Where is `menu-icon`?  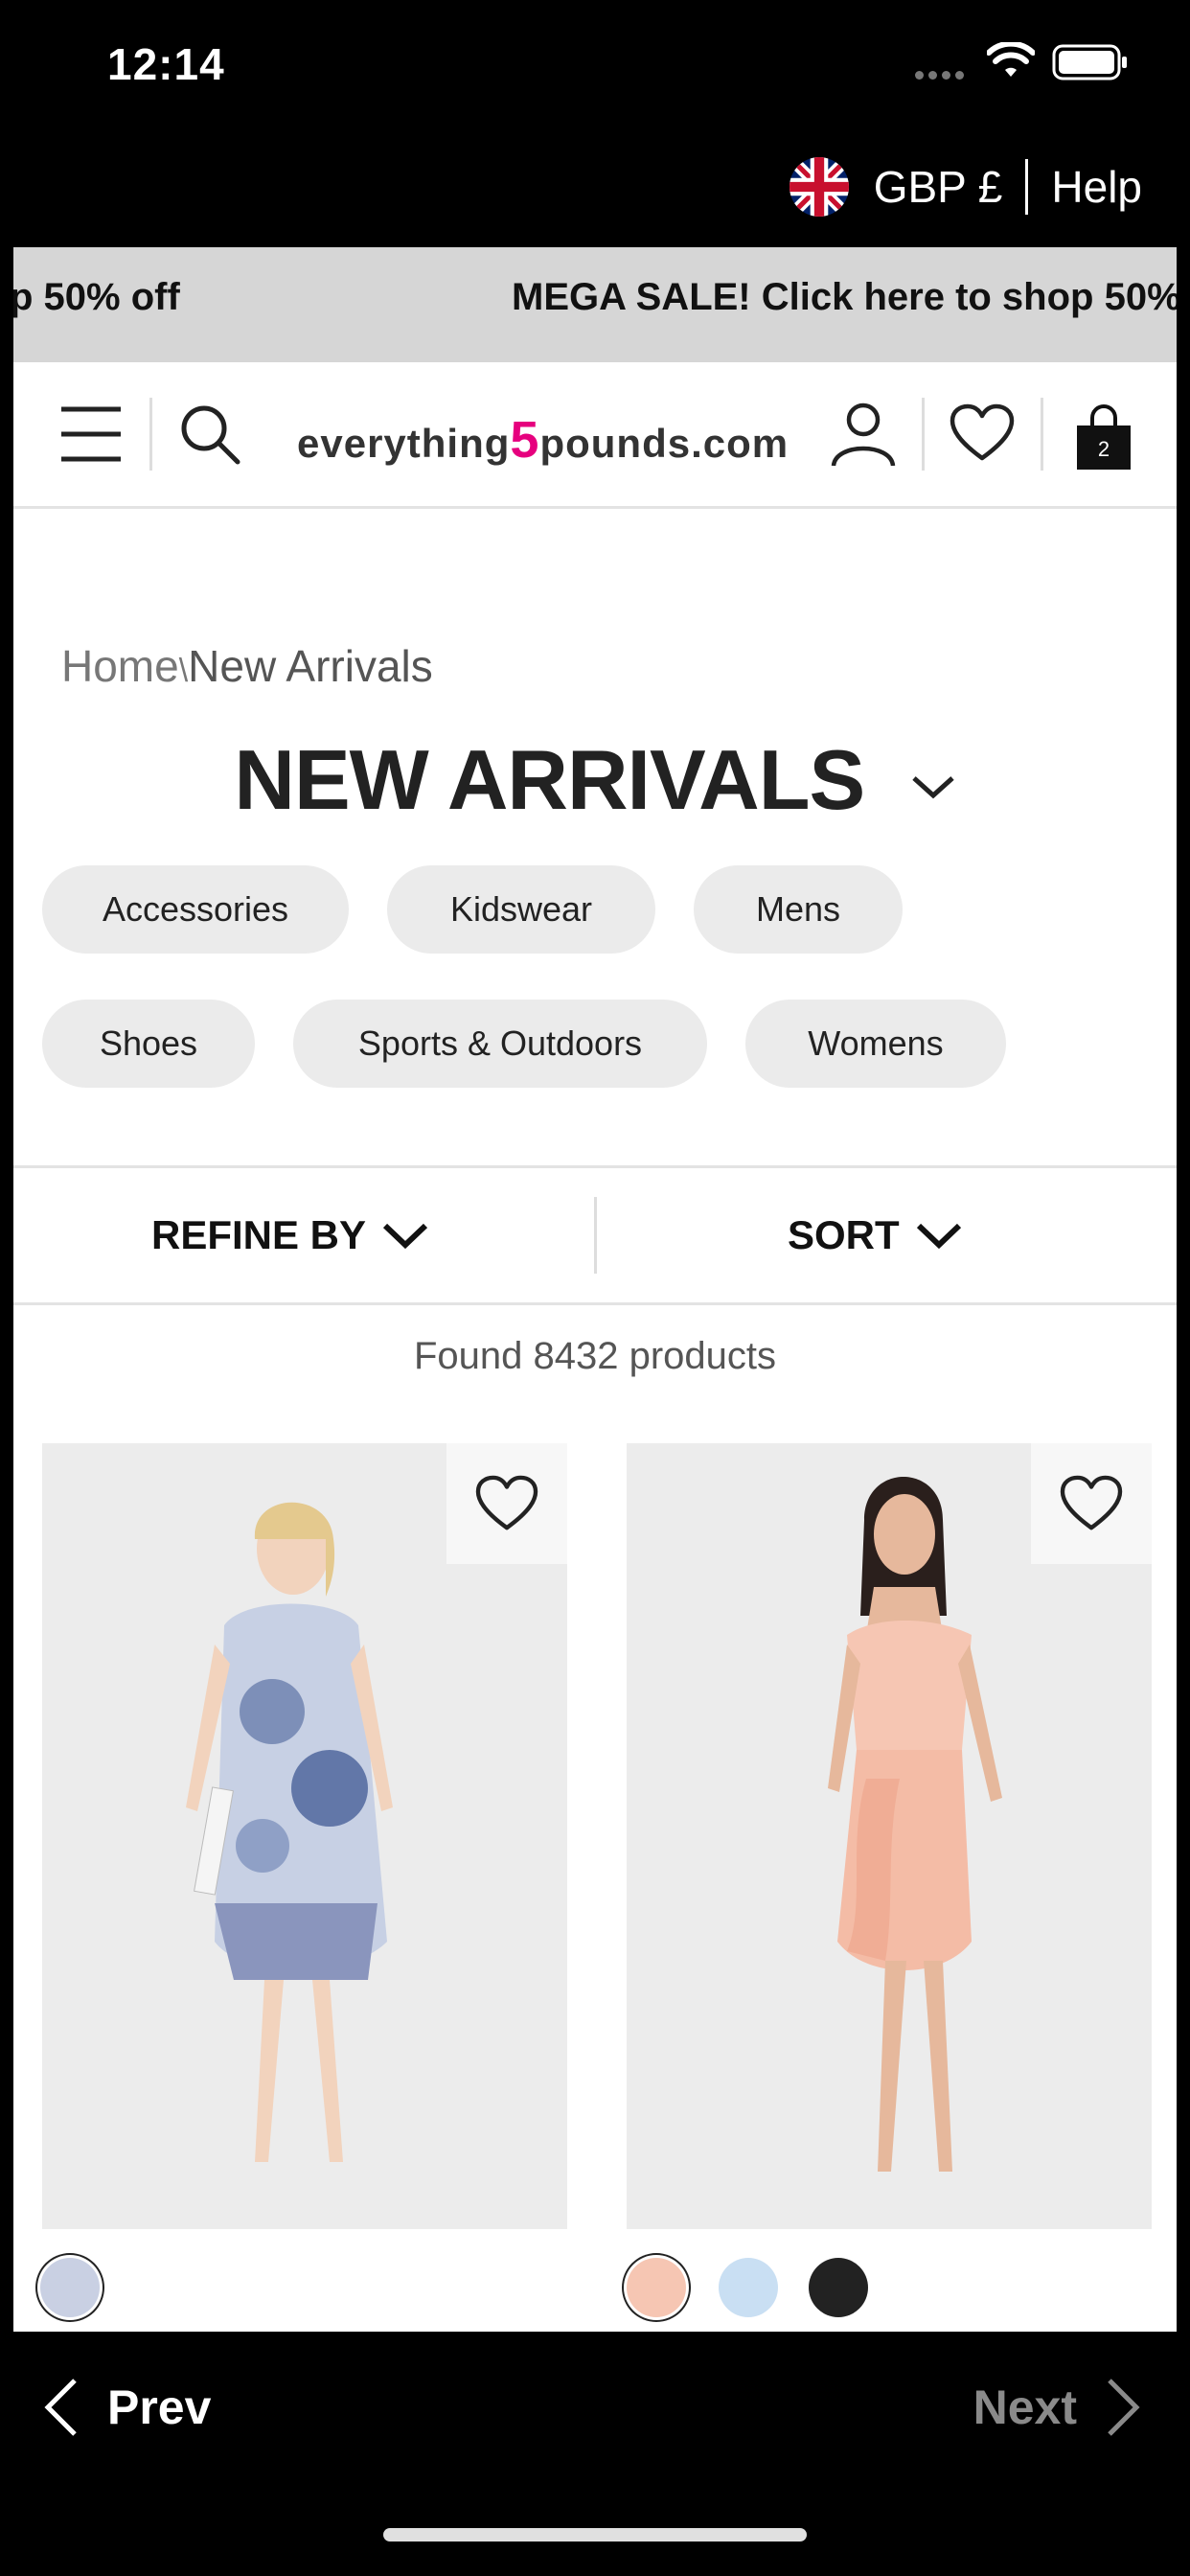 menu-icon is located at coordinates (91, 434).